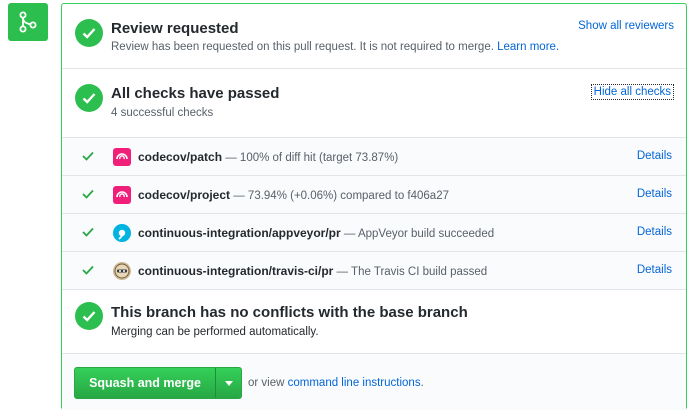 The width and height of the screenshot is (693, 415). I want to click on caret-down-icon, so click(228, 383).